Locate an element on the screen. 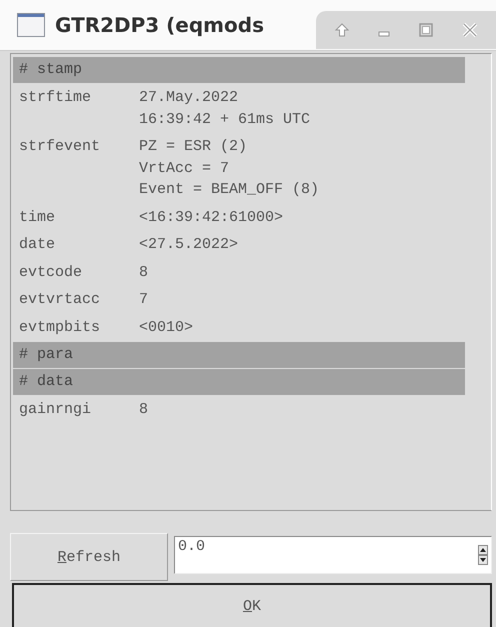 This screenshot has height=627, width=496. field-label: evtcode is located at coordinates (51, 272).